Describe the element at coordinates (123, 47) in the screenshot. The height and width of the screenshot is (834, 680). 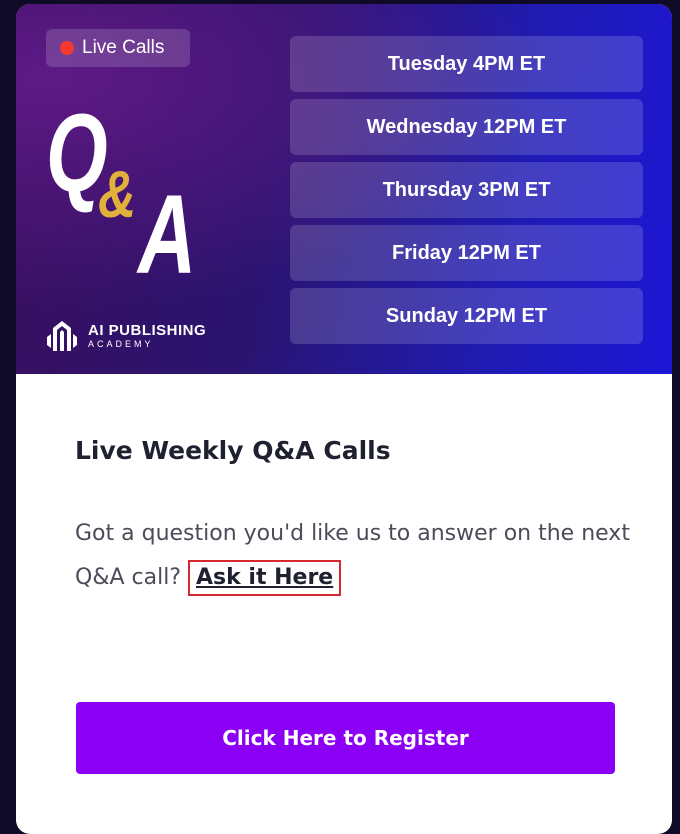
I see `live-calls-label: Live Calls` at that location.